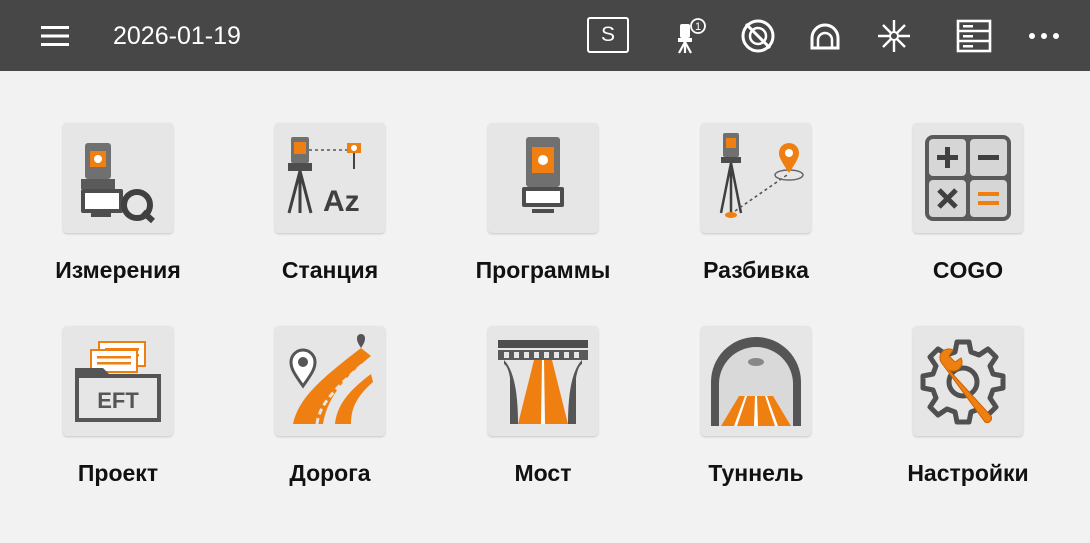  What do you see at coordinates (691, 36) in the screenshot?
I see `laser-pointer-icon: 1` at bounding box center [691, 36].